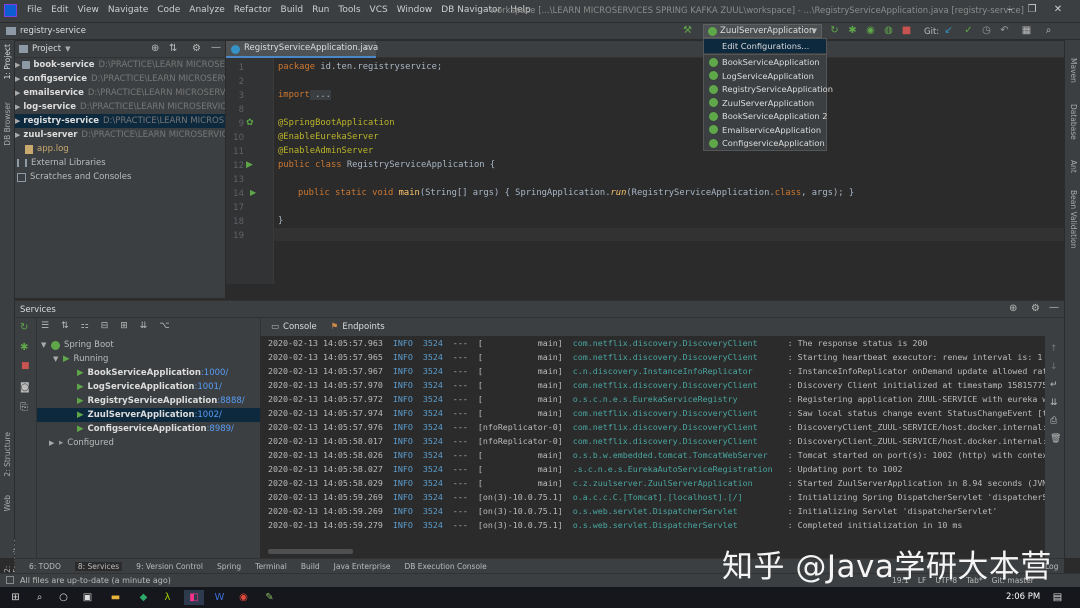 This screenshot has height=608, width=1080. I want to click on trash-icon: 🗑, so click(1055, 439).